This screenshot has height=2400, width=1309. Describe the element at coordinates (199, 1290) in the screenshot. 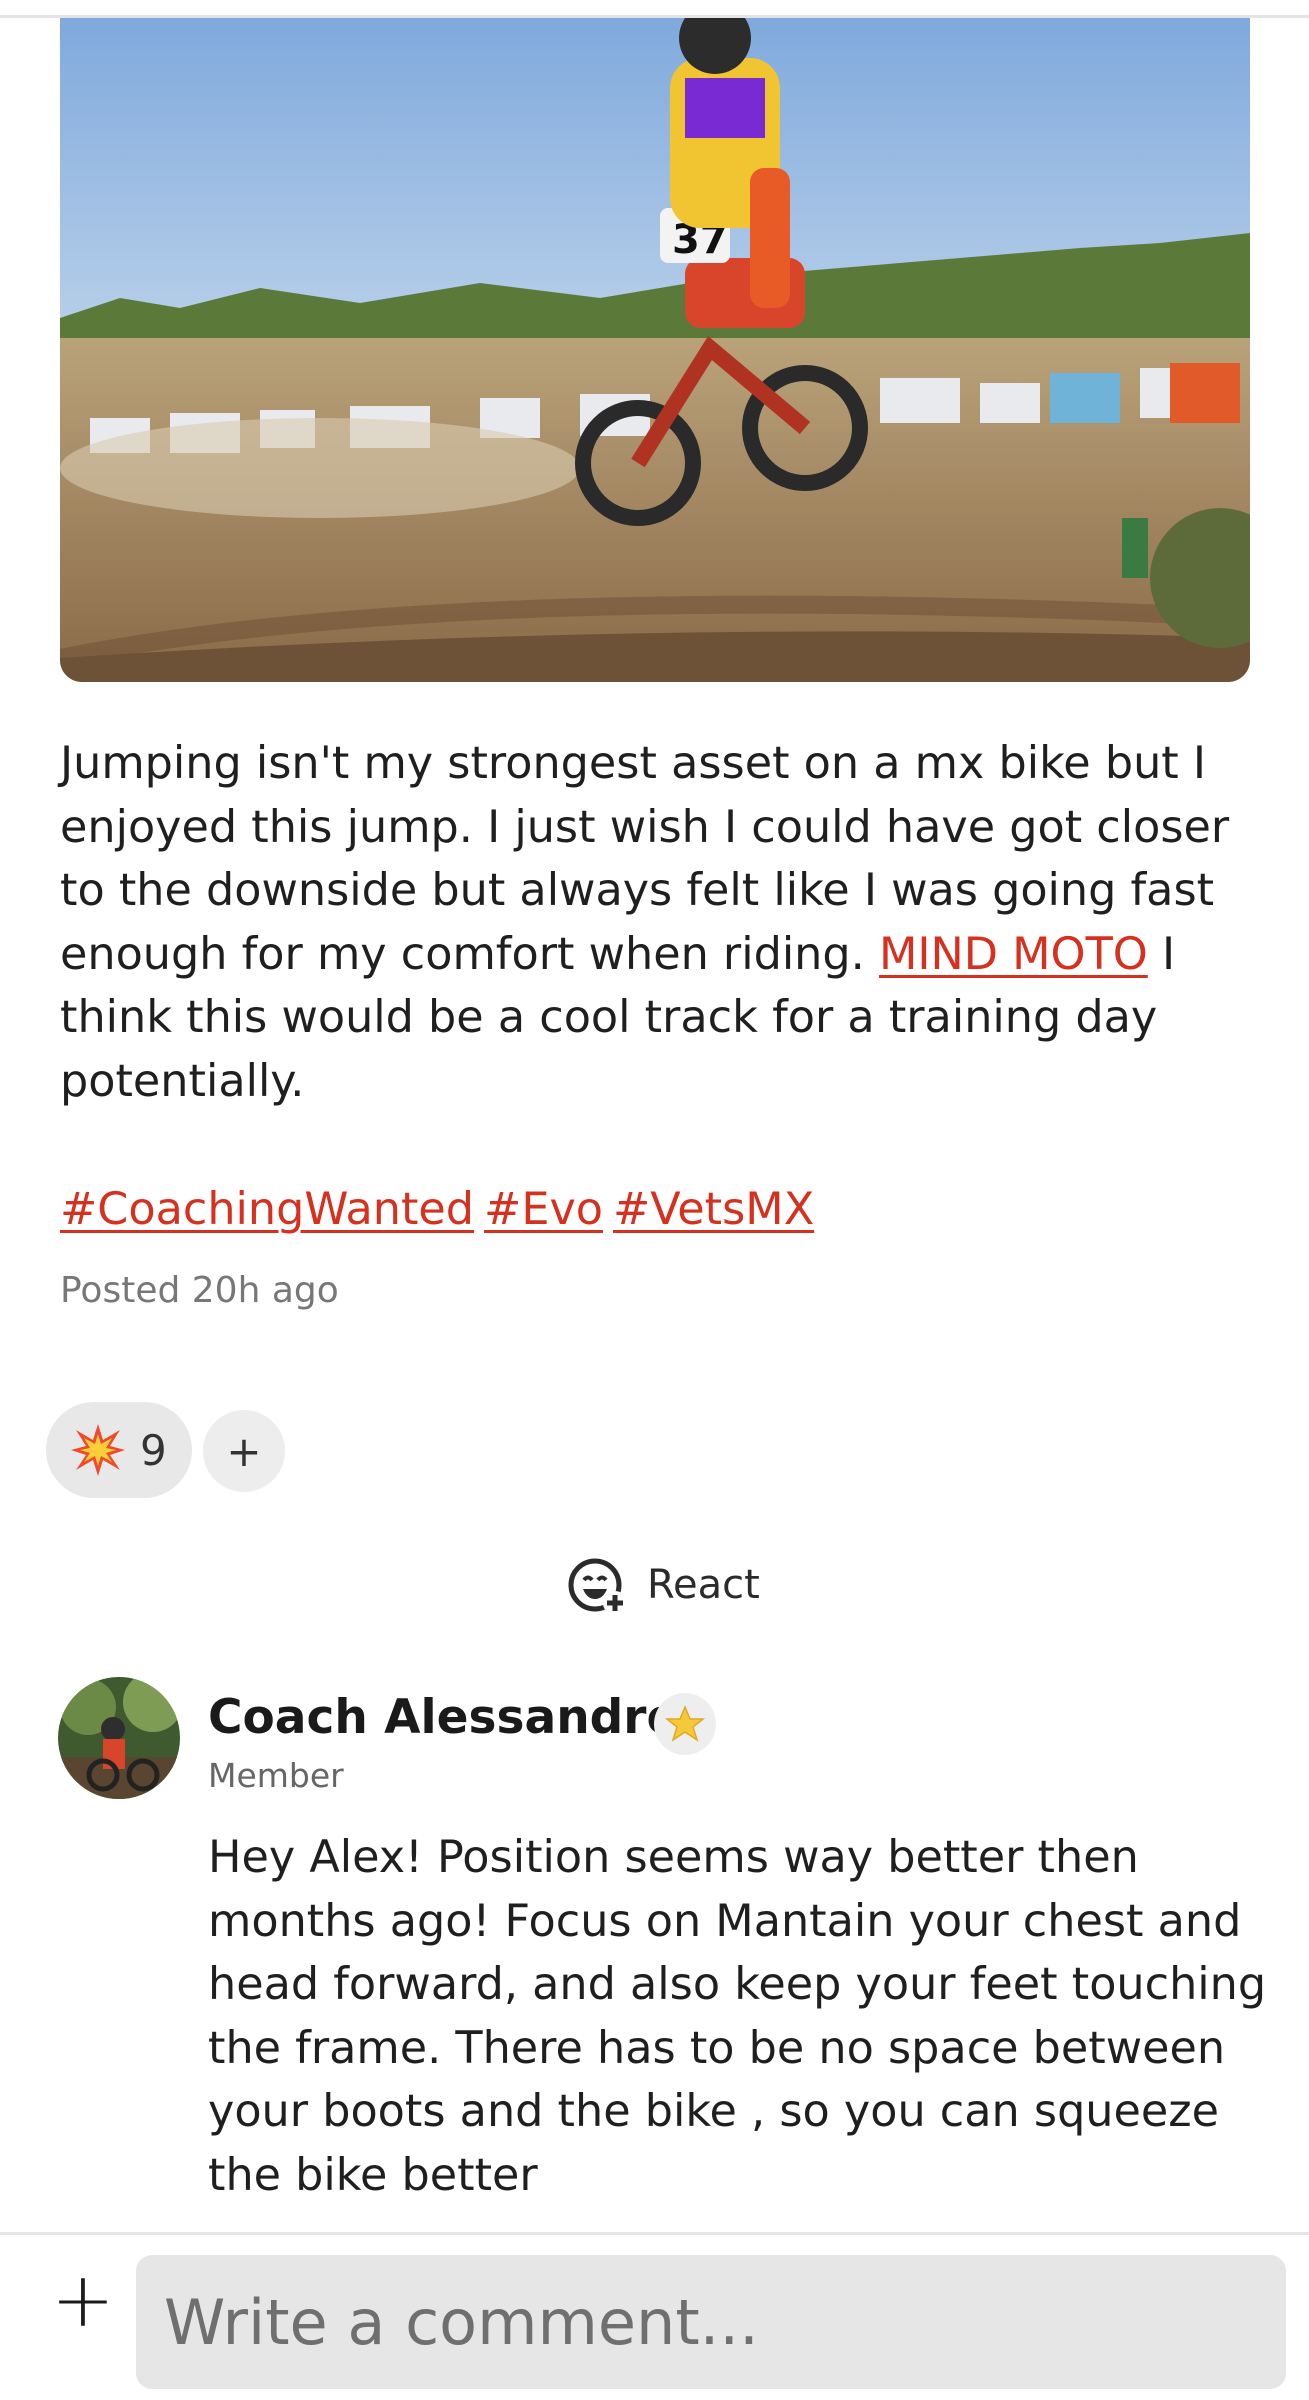

I see `posted-timestamp: Posted 20h ago` at that location.